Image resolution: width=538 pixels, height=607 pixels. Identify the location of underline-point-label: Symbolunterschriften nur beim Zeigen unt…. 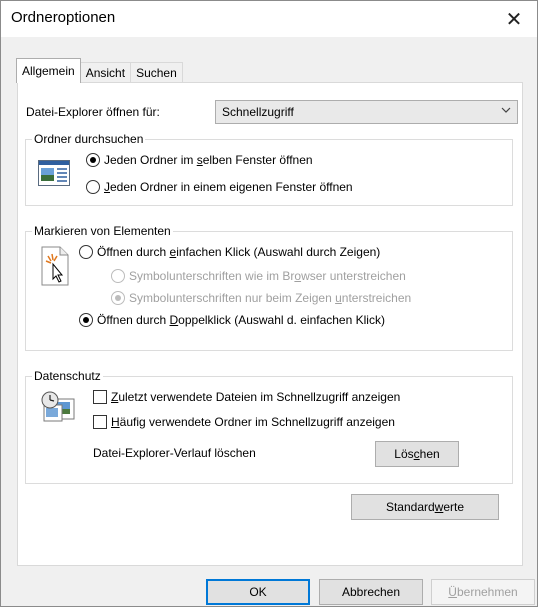
(270, 298).